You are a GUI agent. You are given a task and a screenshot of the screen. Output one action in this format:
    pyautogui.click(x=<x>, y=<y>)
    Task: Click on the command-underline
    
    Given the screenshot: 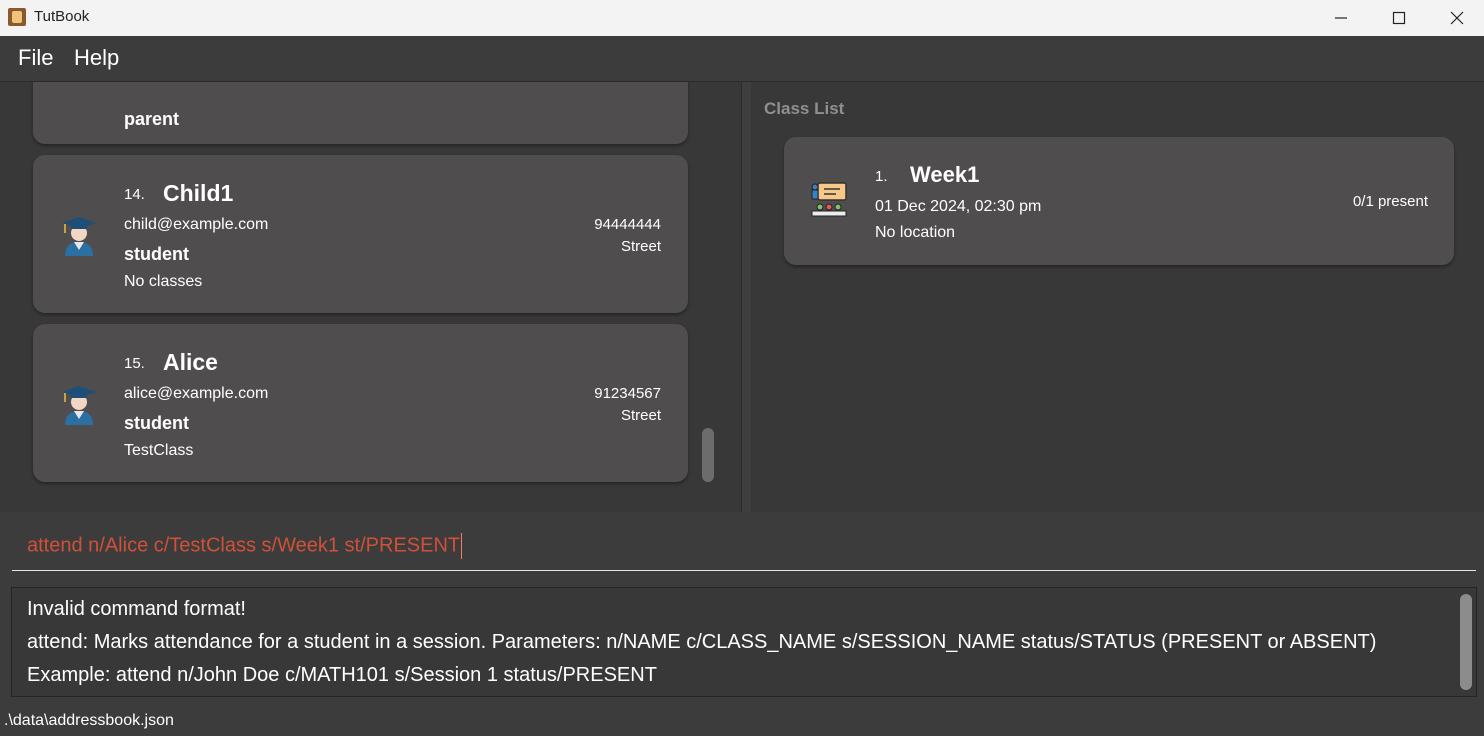 What is the action you would take?
    pyautogui.click(x=744, y=570)
    